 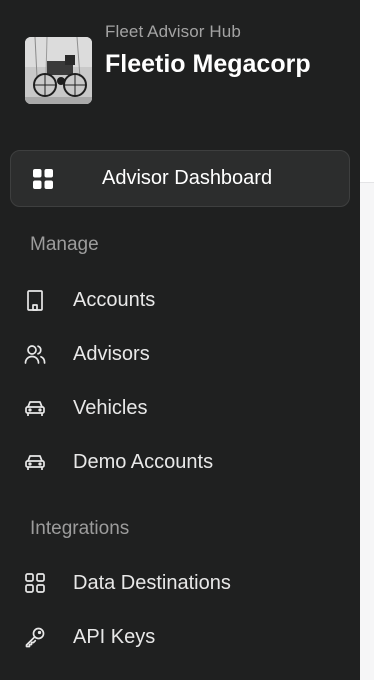 I want to click on nav-item-advisor-dashboard: Advisor Dashboard, so click(x=180, y=178).